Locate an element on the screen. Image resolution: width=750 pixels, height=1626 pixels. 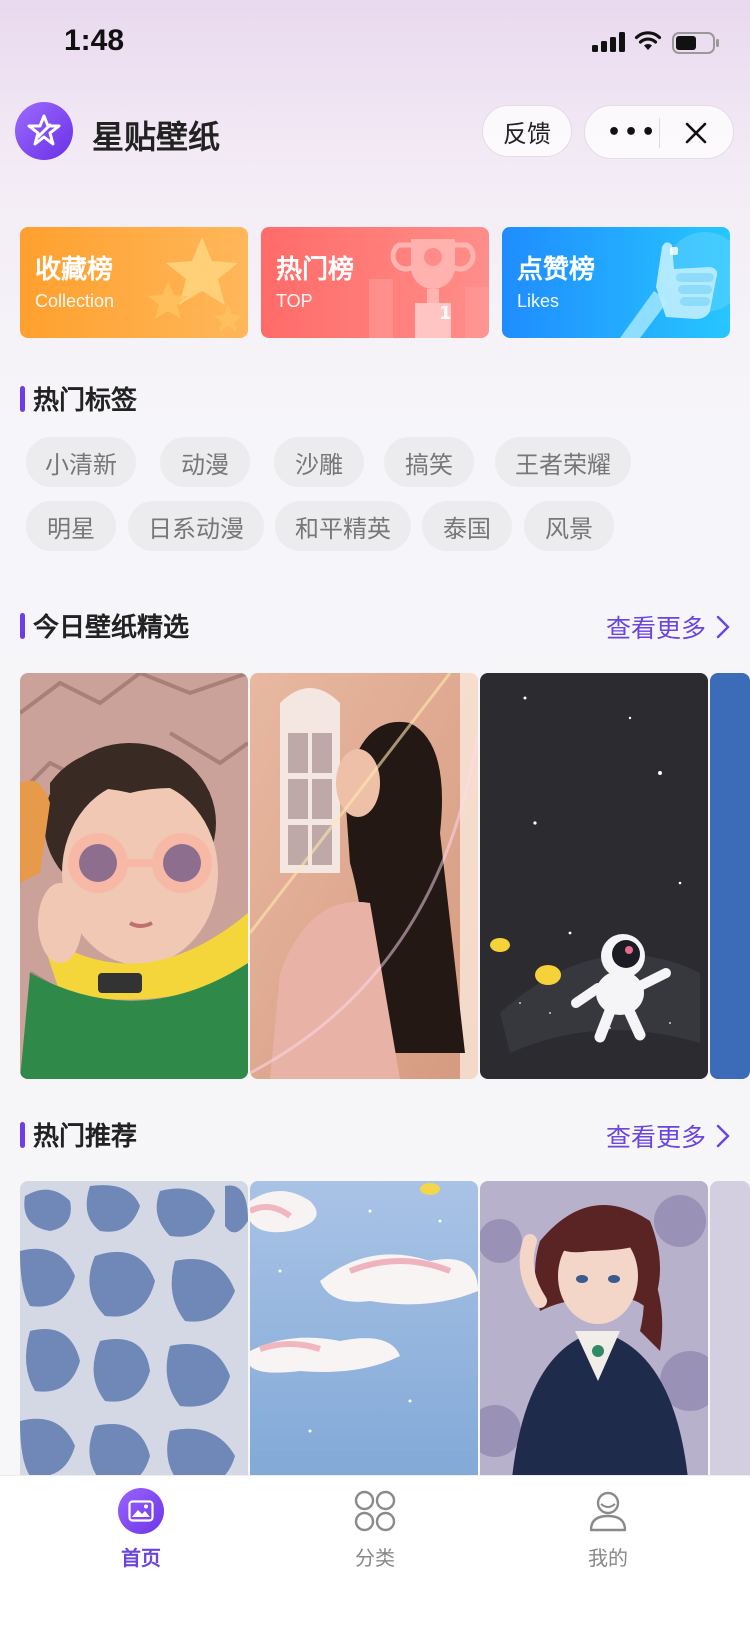
today-picks-header: 今日壁纸精选 查看更多 is located at coordinates (375, 627).